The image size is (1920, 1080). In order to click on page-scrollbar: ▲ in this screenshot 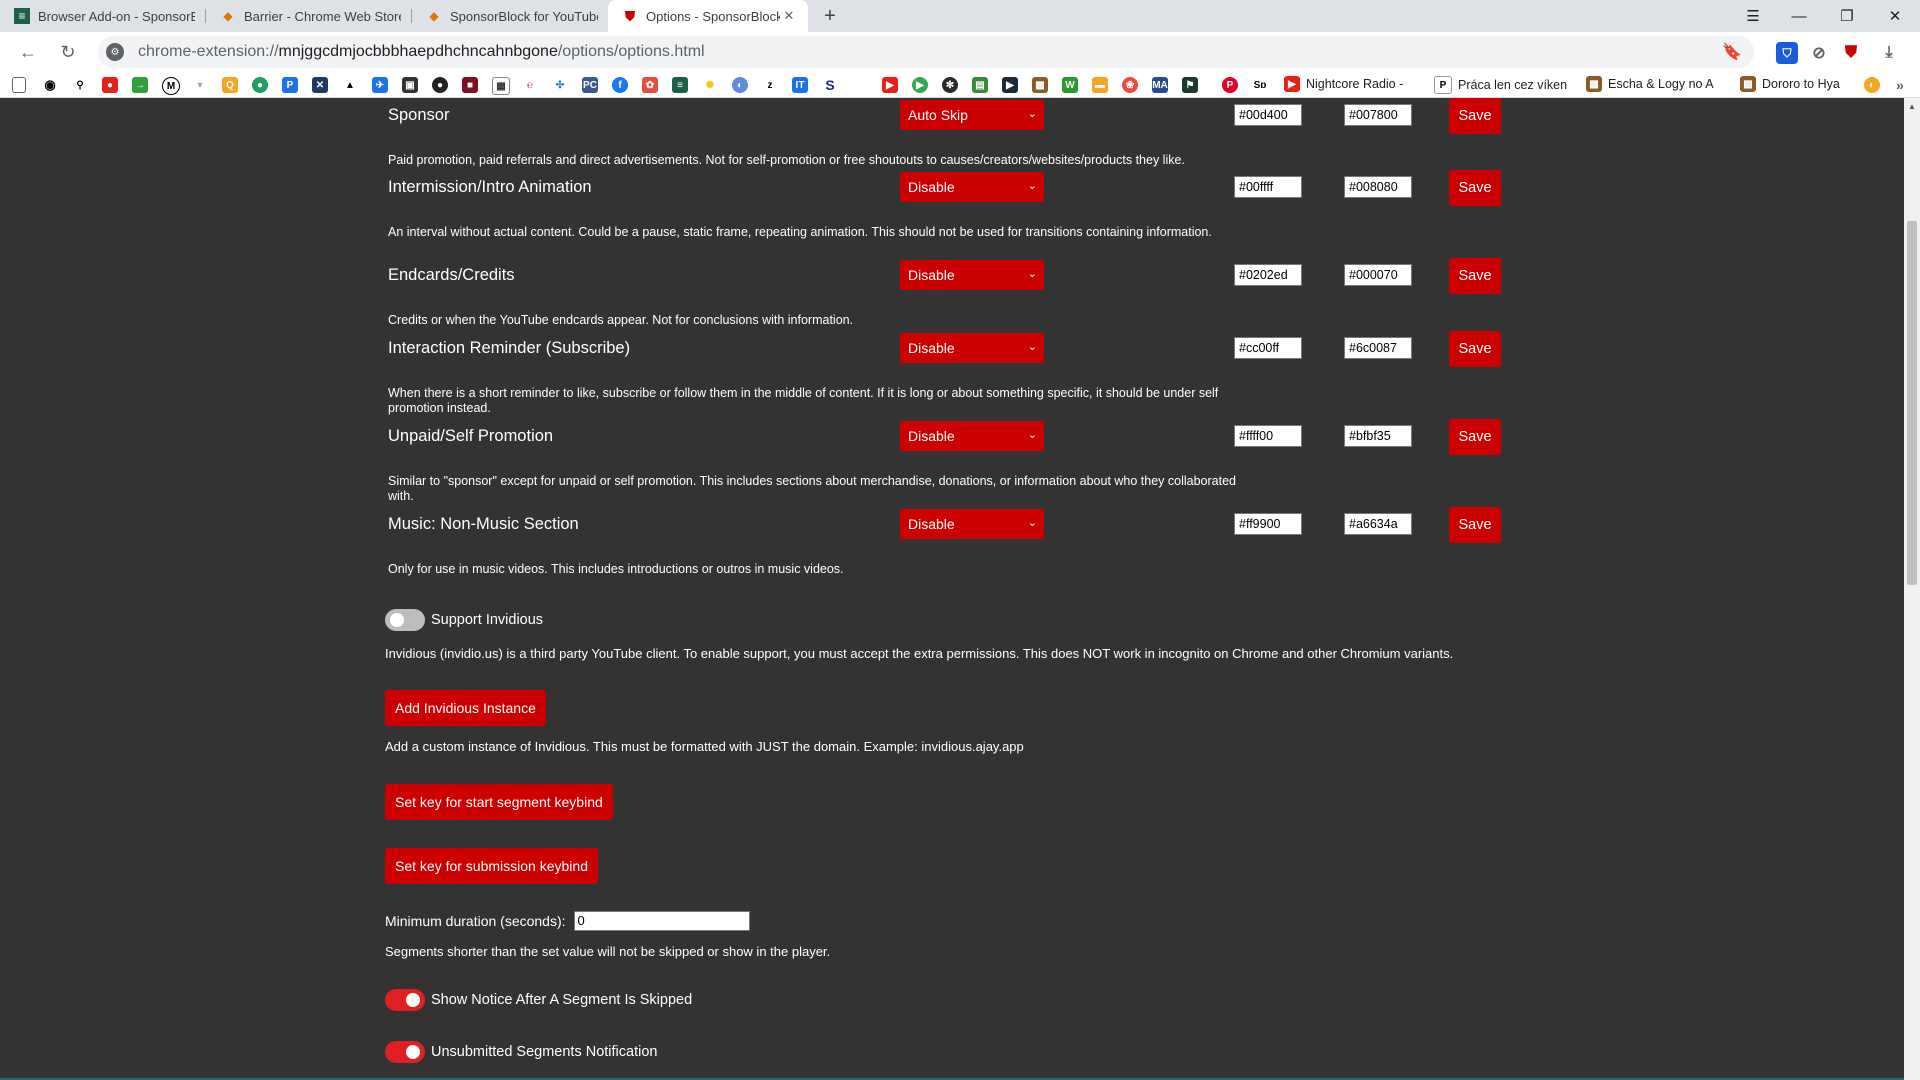, I will do `click(1912, 589)`.